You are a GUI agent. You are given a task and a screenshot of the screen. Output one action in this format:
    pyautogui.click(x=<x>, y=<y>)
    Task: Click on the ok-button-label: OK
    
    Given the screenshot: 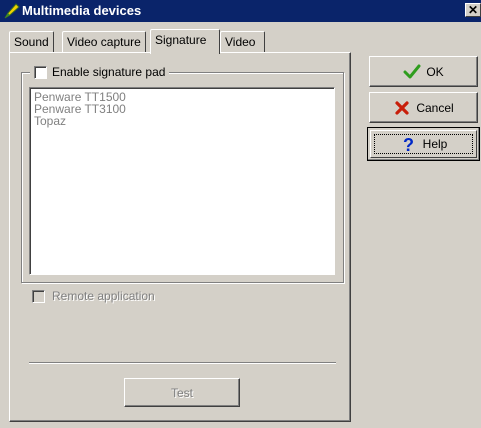 What is the action you would take?
    pyautogui.click(x=435, y=71)
    